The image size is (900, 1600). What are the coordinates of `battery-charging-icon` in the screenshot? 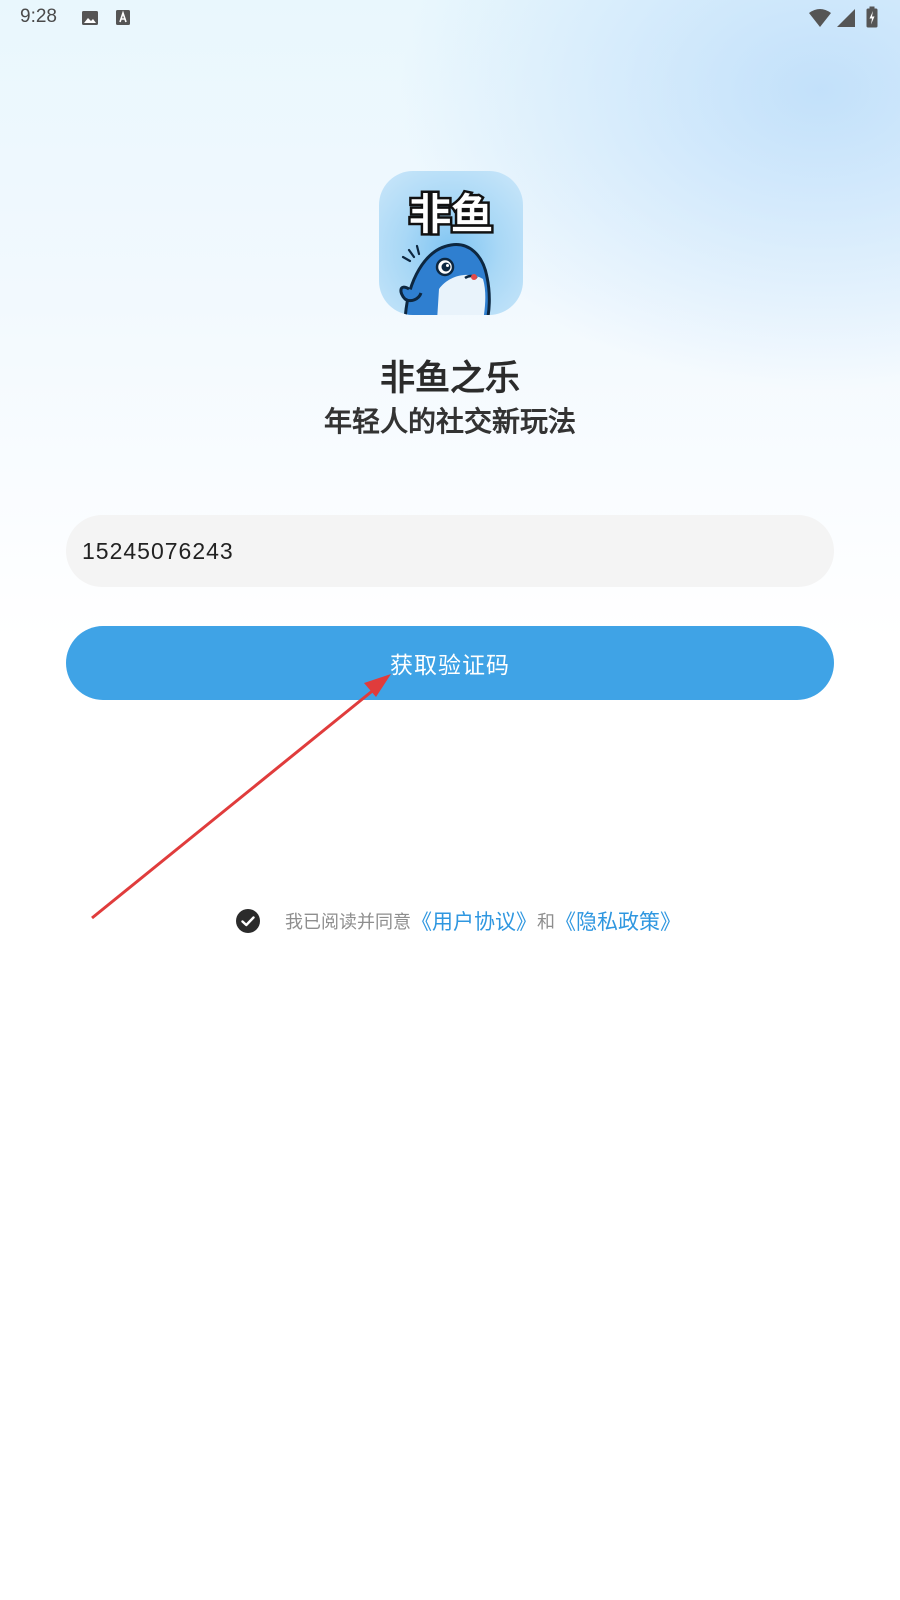 It's located at (872, 17).